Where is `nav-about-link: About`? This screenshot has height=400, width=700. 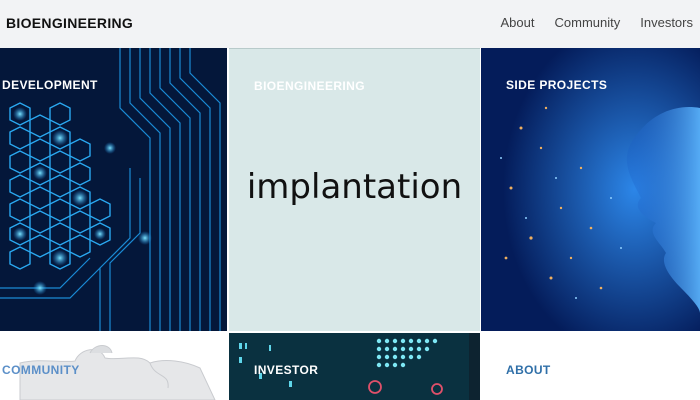 nav-about-link: About is located at coordinates (518, 22).